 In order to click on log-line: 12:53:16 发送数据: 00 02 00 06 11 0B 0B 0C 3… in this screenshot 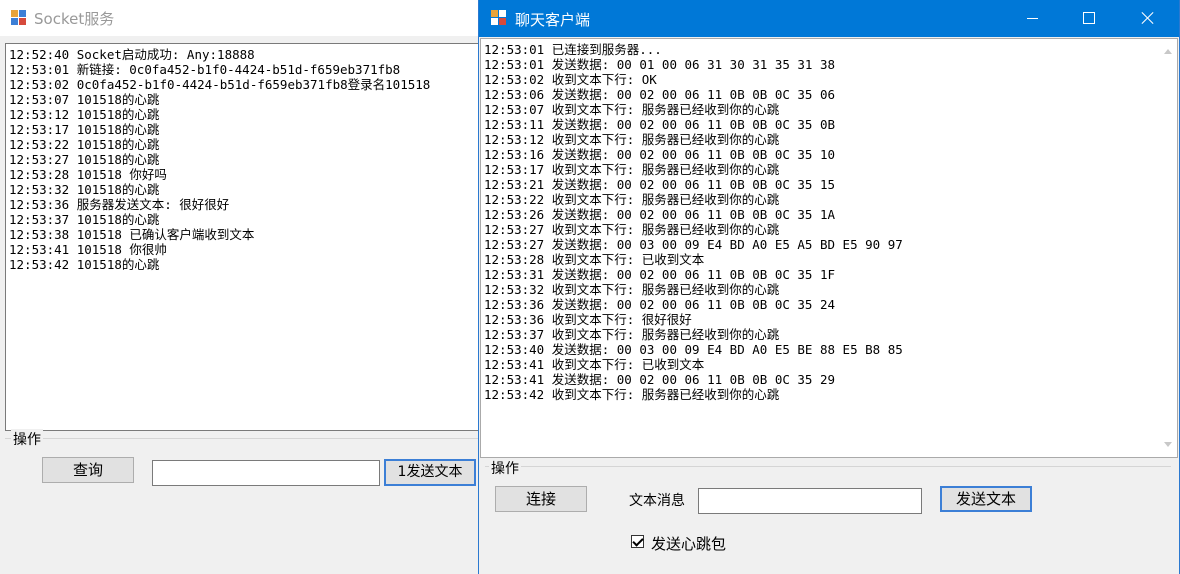, I will do `click(660, 154)`.